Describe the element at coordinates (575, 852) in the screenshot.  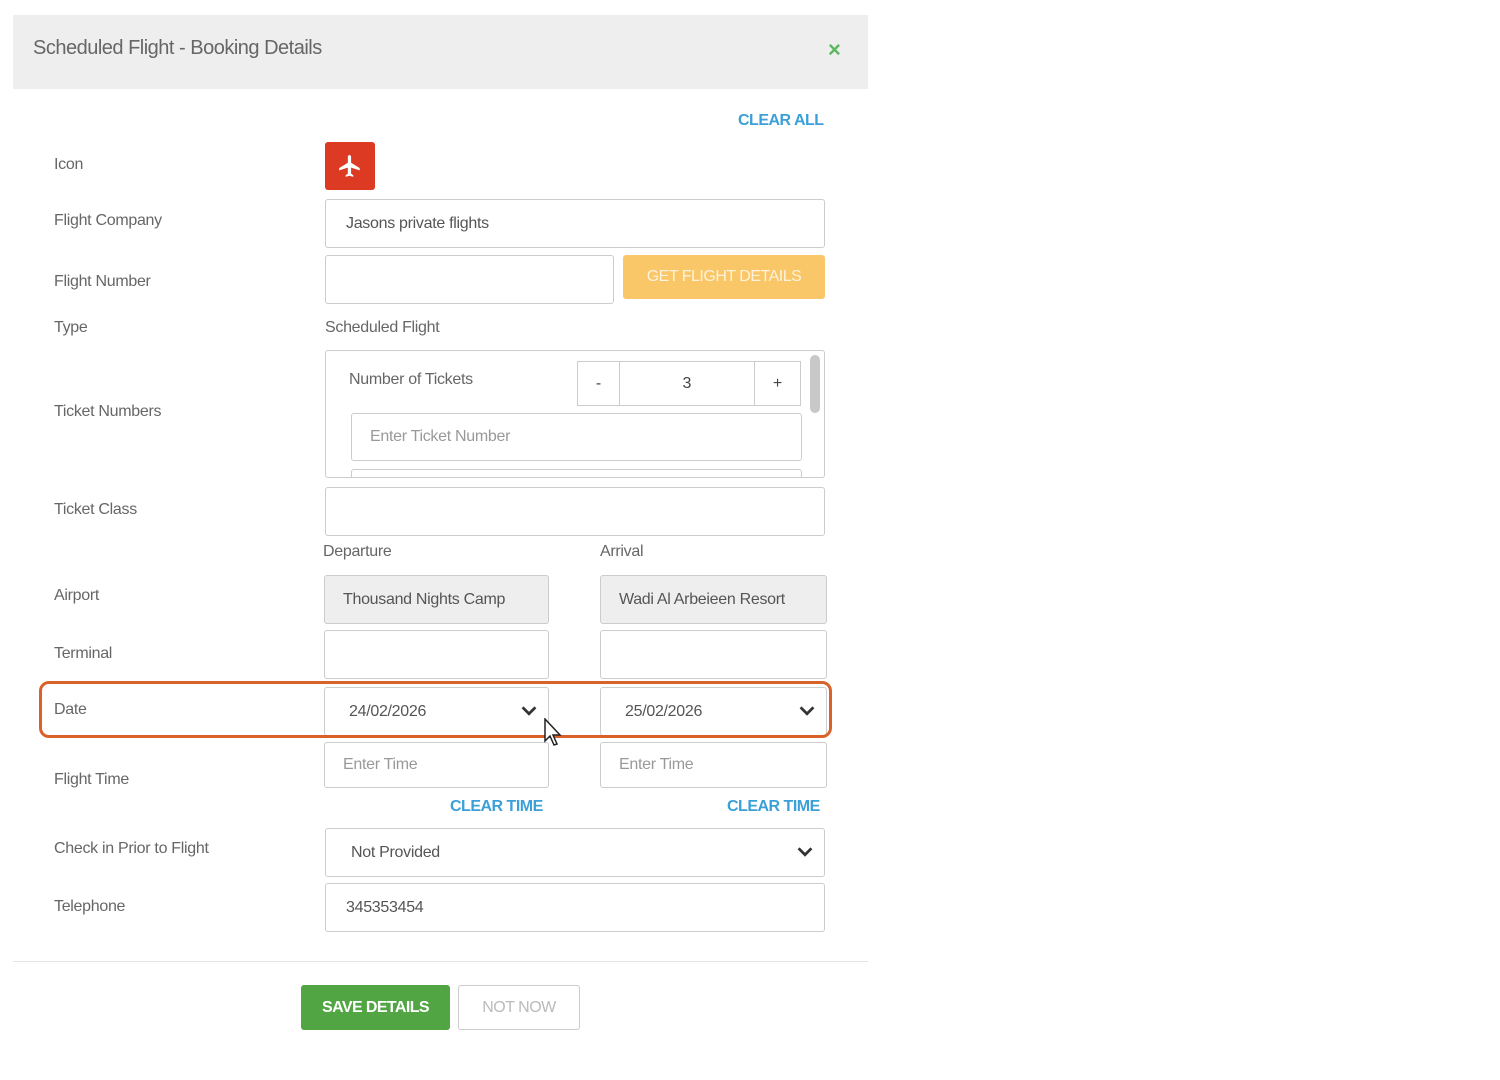
I see `check-in-select: Not Provided` at that location.